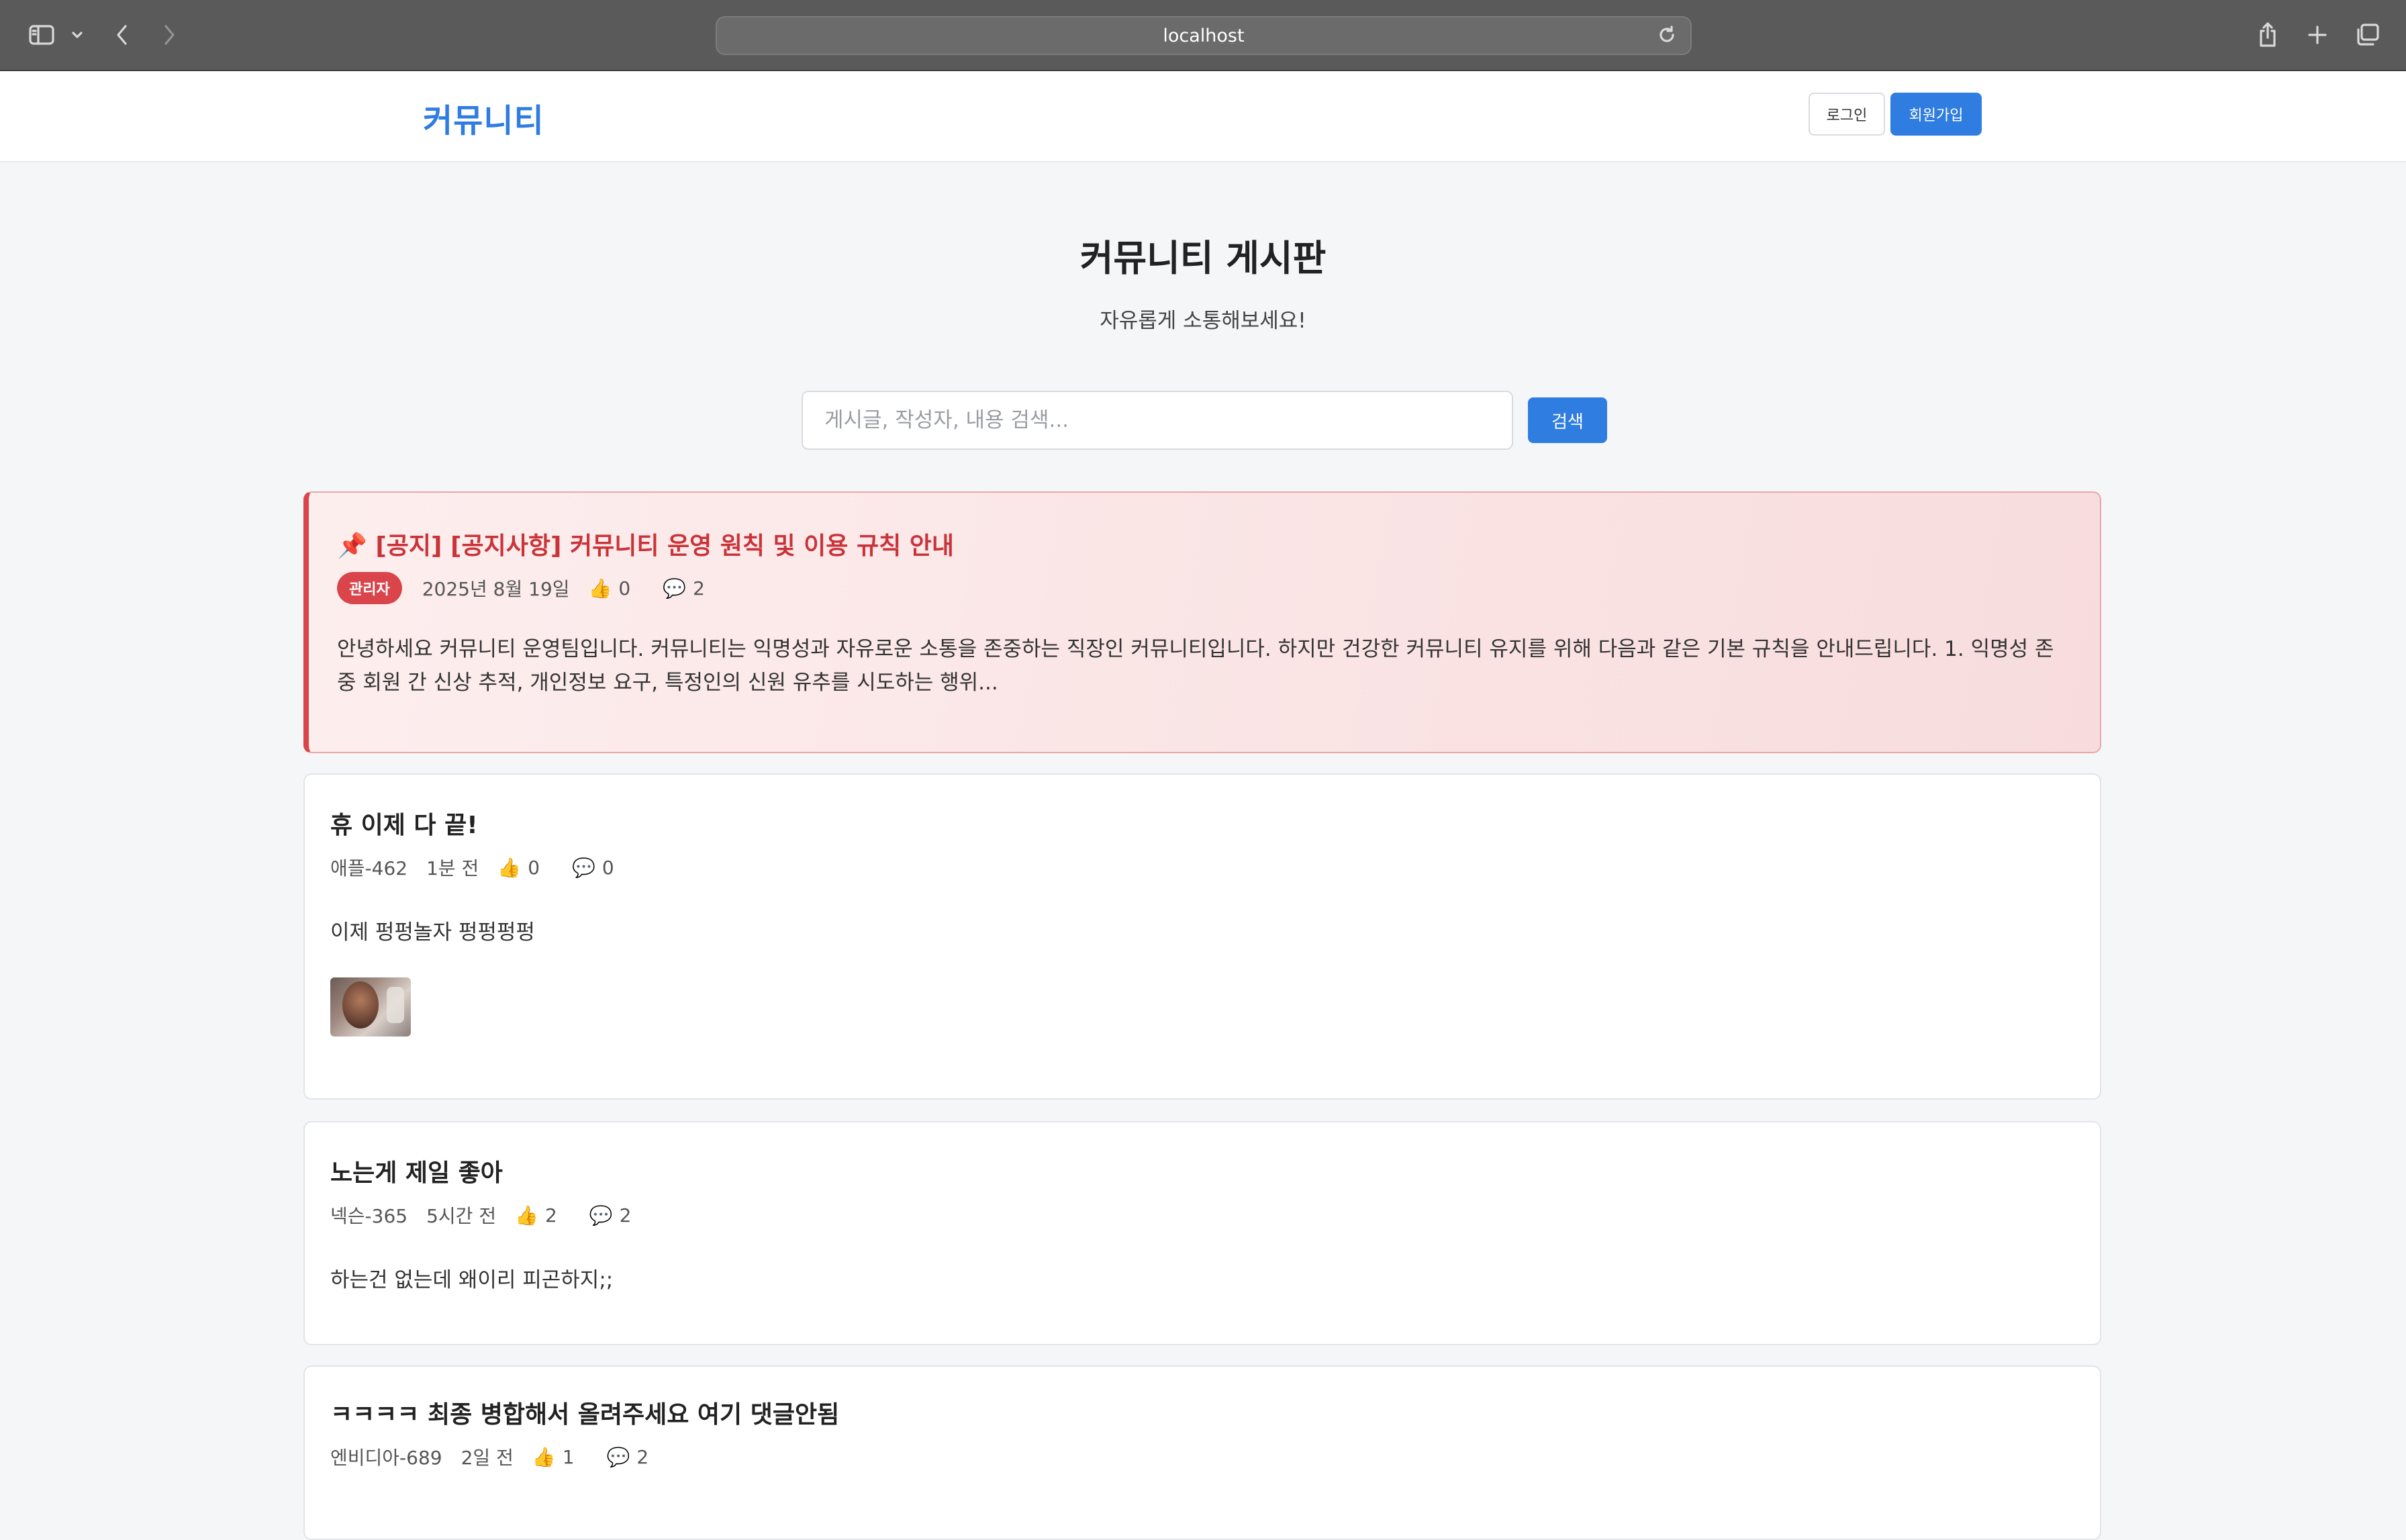  I want to click on address-bar: localhost, so click(1204, 35).